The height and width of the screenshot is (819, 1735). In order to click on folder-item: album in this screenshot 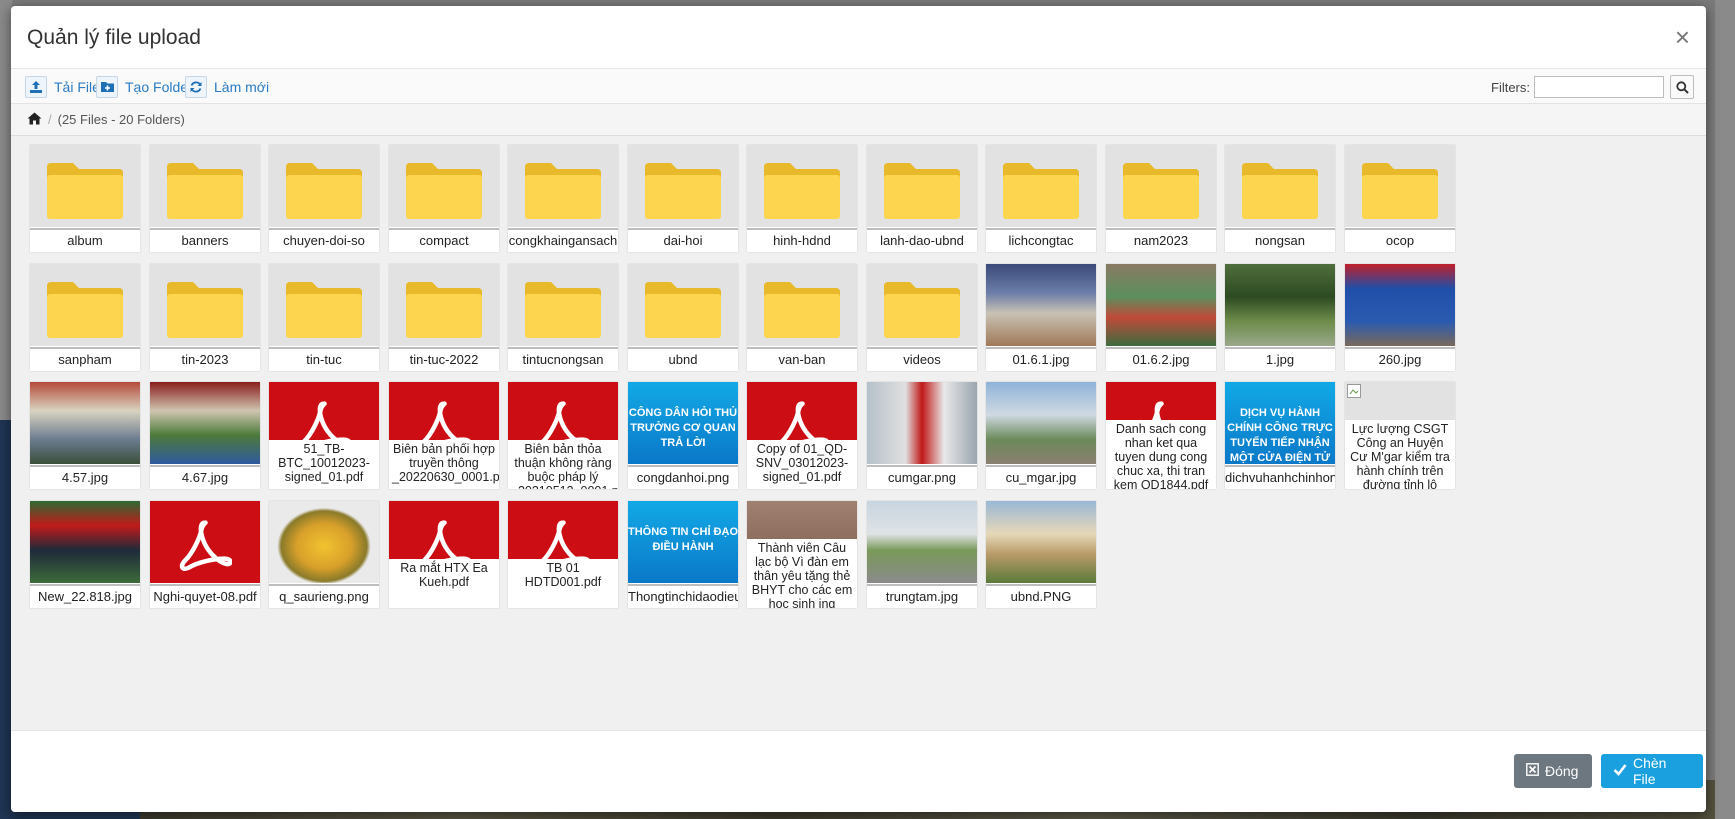, I will do `click(85, 198)`.